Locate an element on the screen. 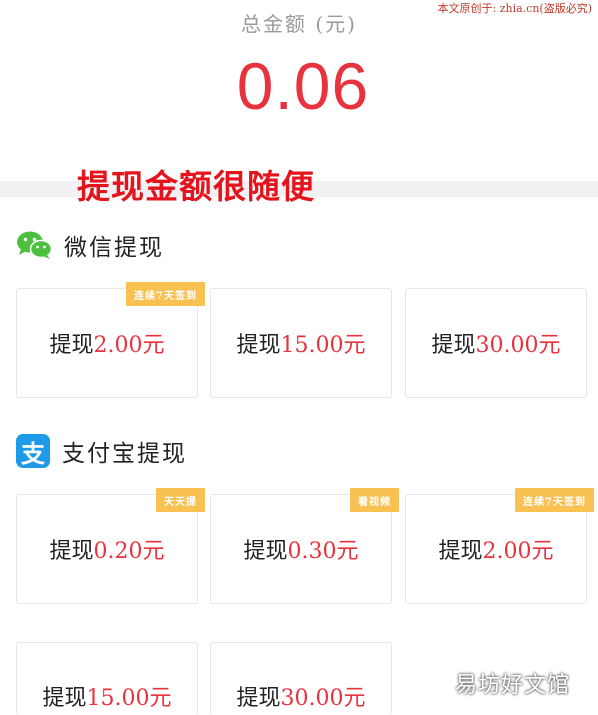  option-badge: 天天提 is located at coordinates (180, 500).